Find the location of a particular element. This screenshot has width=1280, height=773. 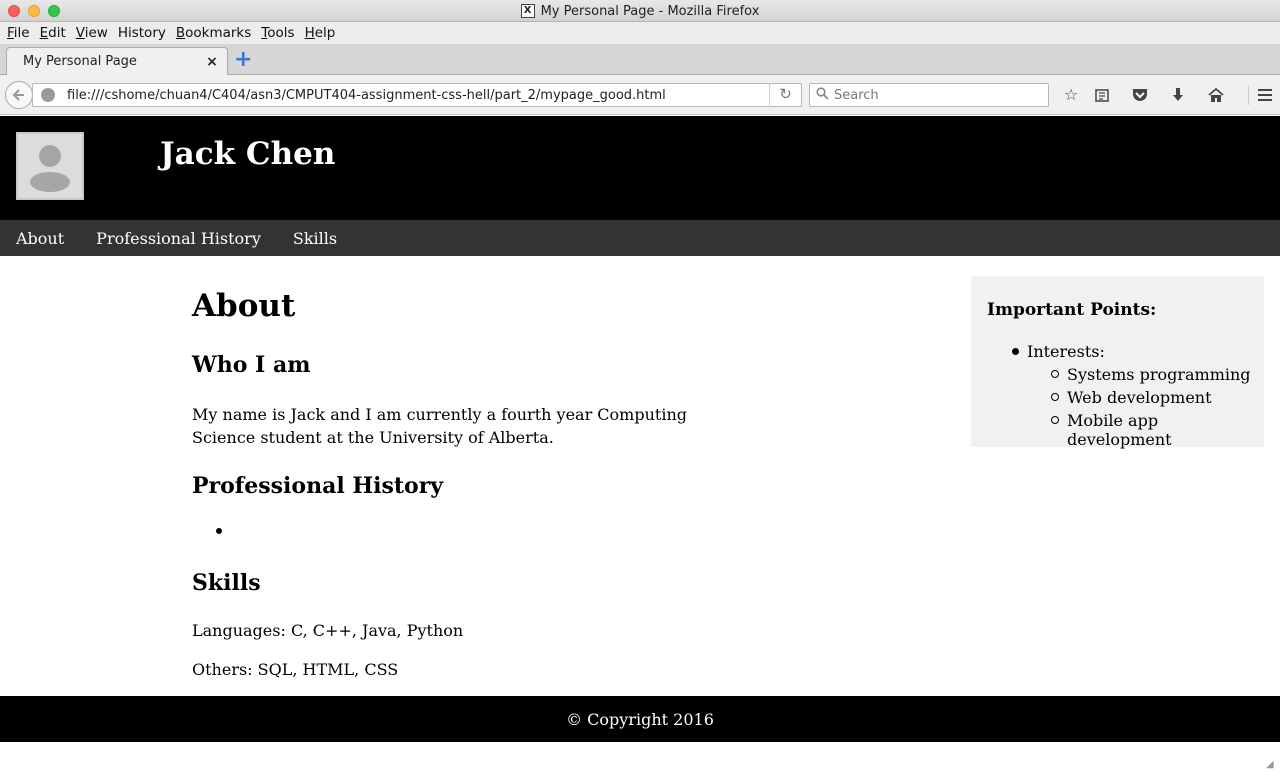

menu-bookmarks: Bookmarks is located at coordinates (213, 33).